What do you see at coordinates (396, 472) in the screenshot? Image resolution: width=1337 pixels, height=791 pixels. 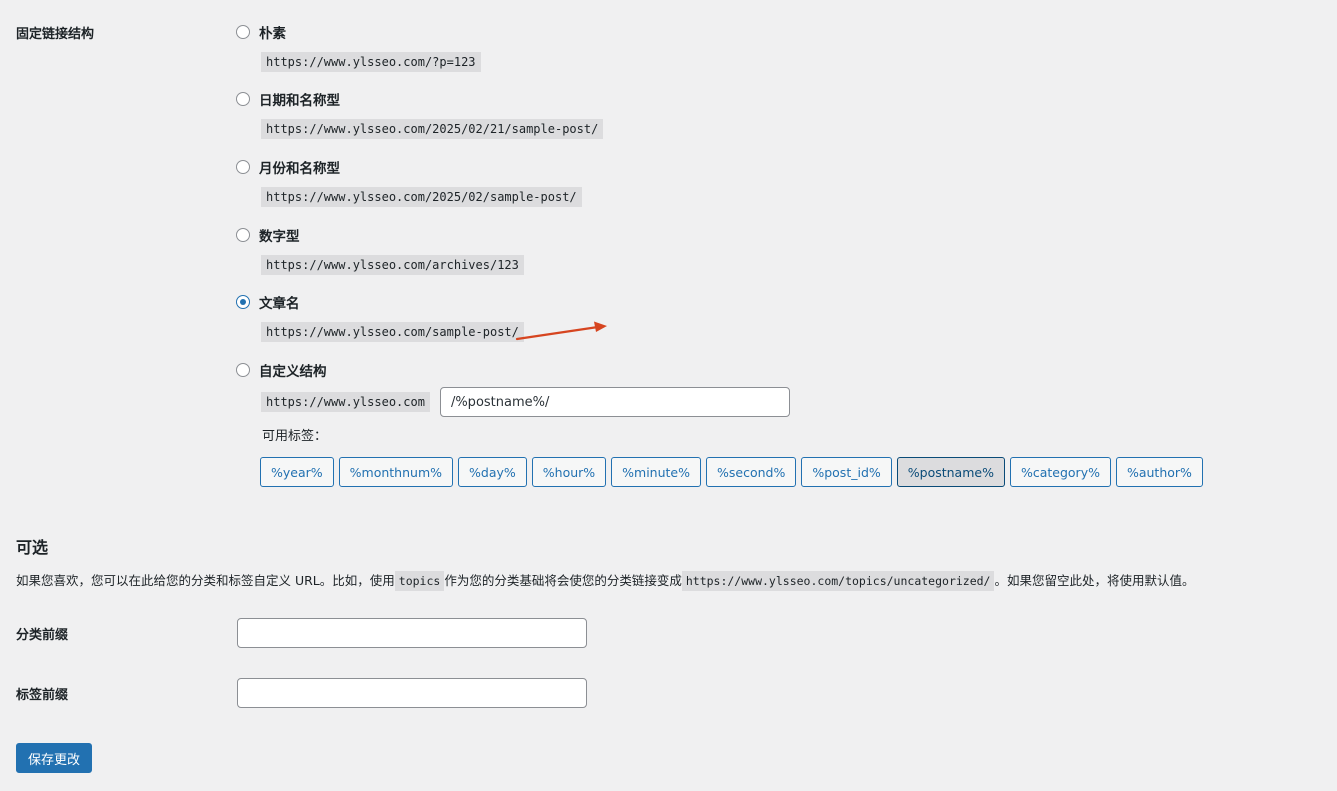 I see `tag-monthnum: %monthnum%` at bounding box center [396, 472].